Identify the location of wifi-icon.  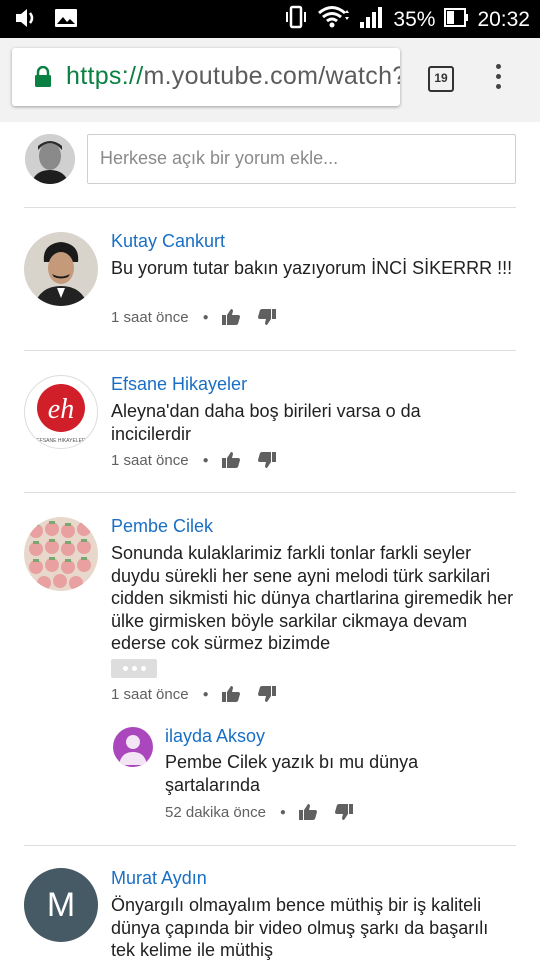
(334, 20).